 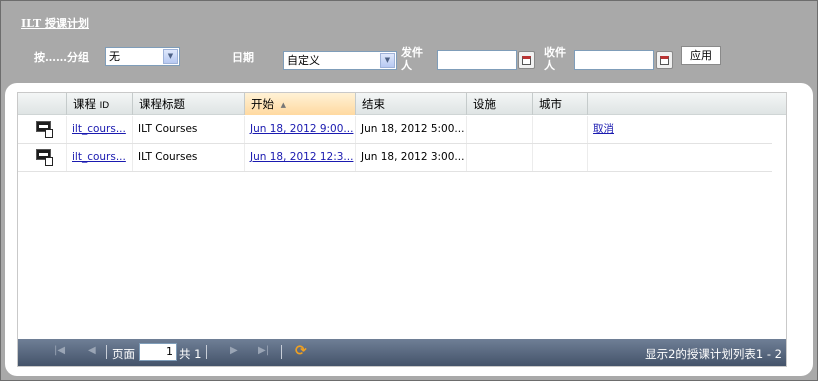 I want to click on page-number-input: 1, so click(x=158, y=352).